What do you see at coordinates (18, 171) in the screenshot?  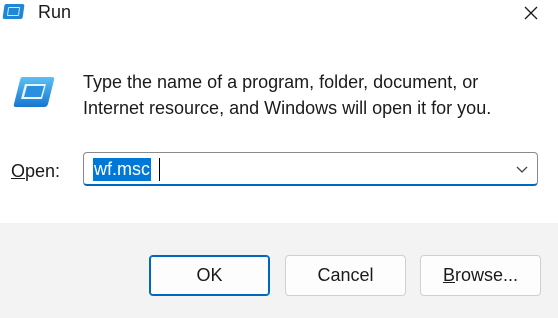 I see `open-label-accelerator: O` at bounding box center [18, 171].